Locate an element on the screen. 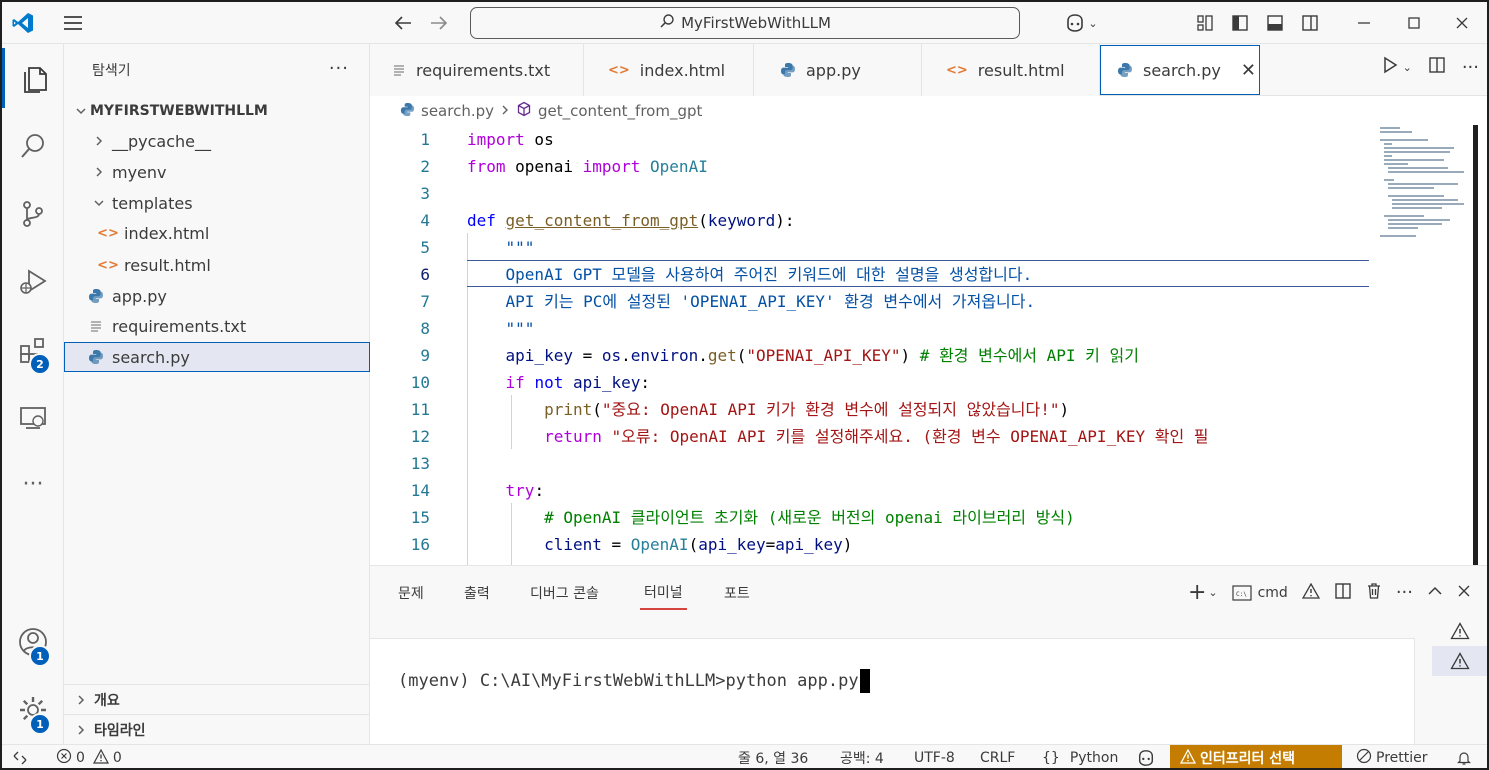 This screenshot has width=1489, height=770. language-mode: {} Python is located at coordinates (1080, 756).